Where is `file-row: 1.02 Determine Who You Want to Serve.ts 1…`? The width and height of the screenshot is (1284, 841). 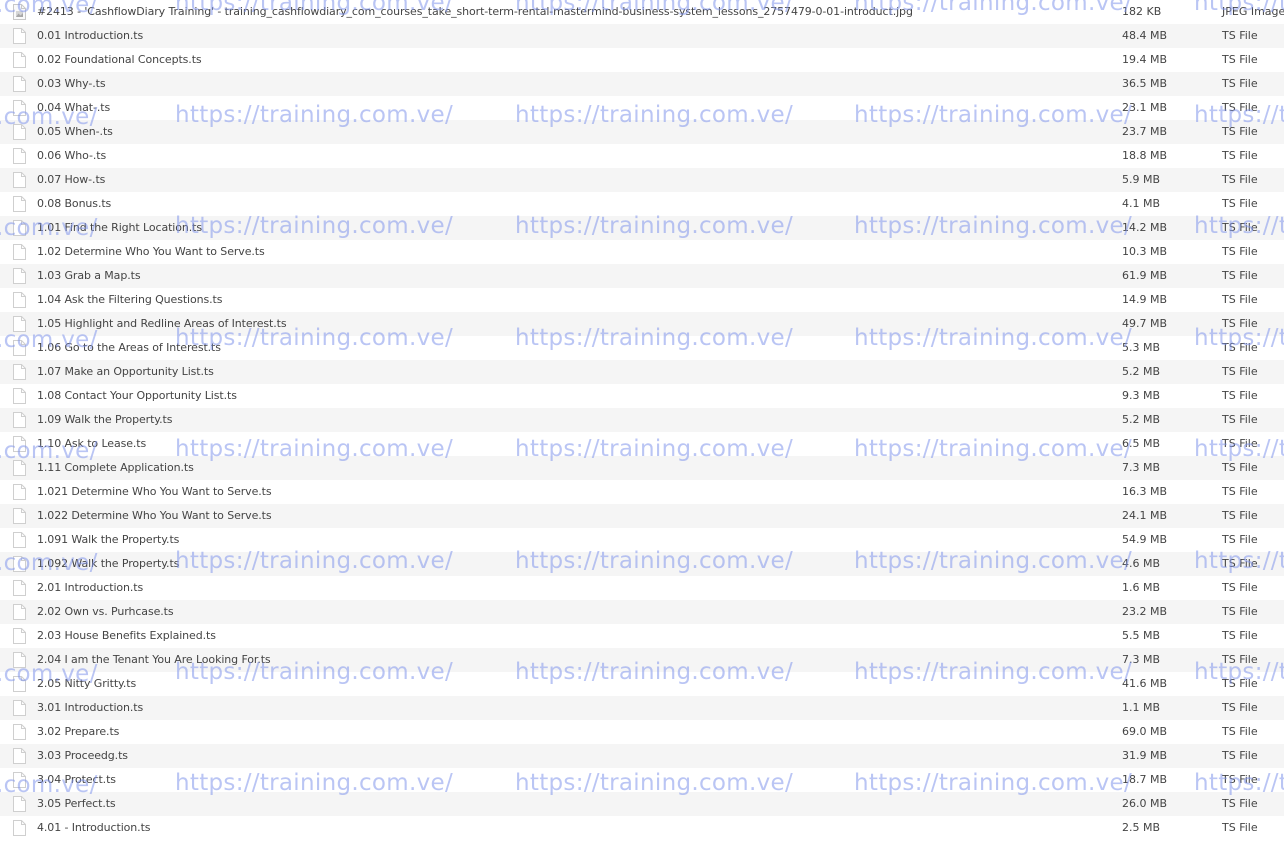
file-row: 1.02 Determine Who You Want to Serve.ts 1… is located at coordinates (642, 252).